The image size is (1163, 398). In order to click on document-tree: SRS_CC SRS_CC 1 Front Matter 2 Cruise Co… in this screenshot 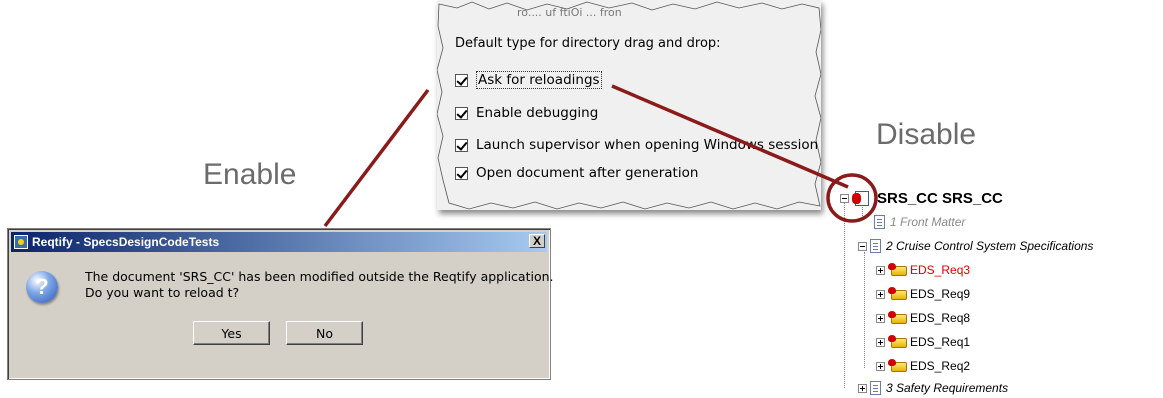, I will do `click(1001, 289)`.